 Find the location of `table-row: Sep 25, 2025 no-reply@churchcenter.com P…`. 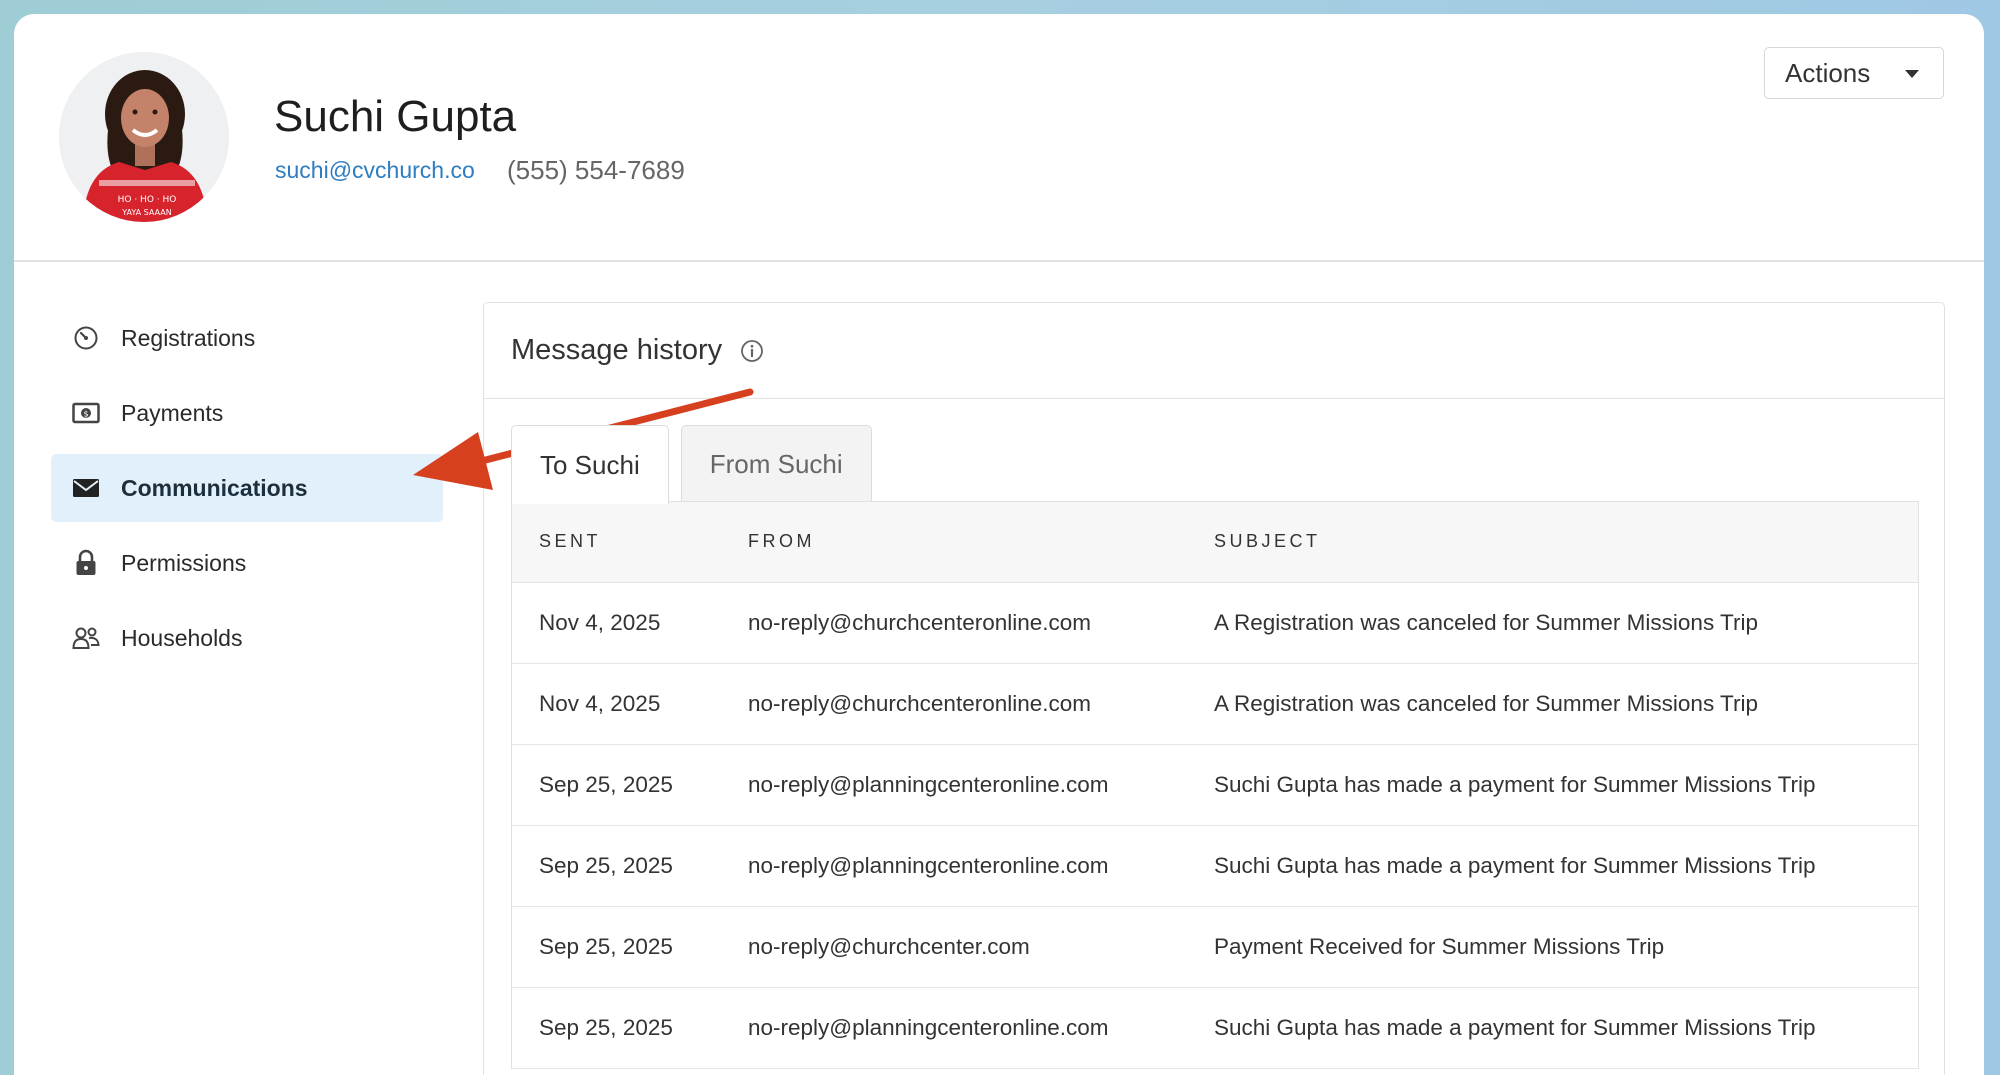

table-row: Sep 25, 2025 no-reply@churchcenter.com P… is located at coordinates (1215, 947).